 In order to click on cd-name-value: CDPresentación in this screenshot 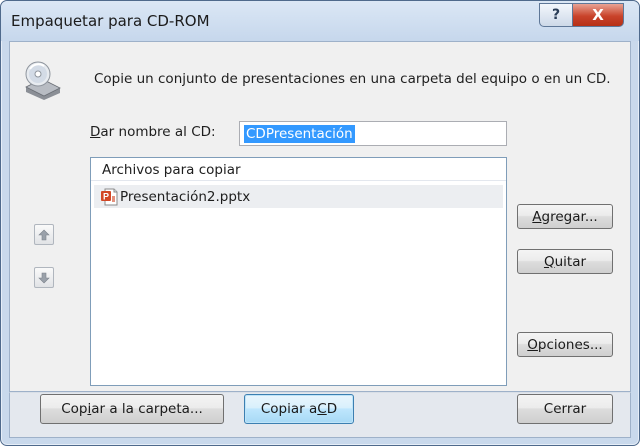, I will do `click(299, 133)`.